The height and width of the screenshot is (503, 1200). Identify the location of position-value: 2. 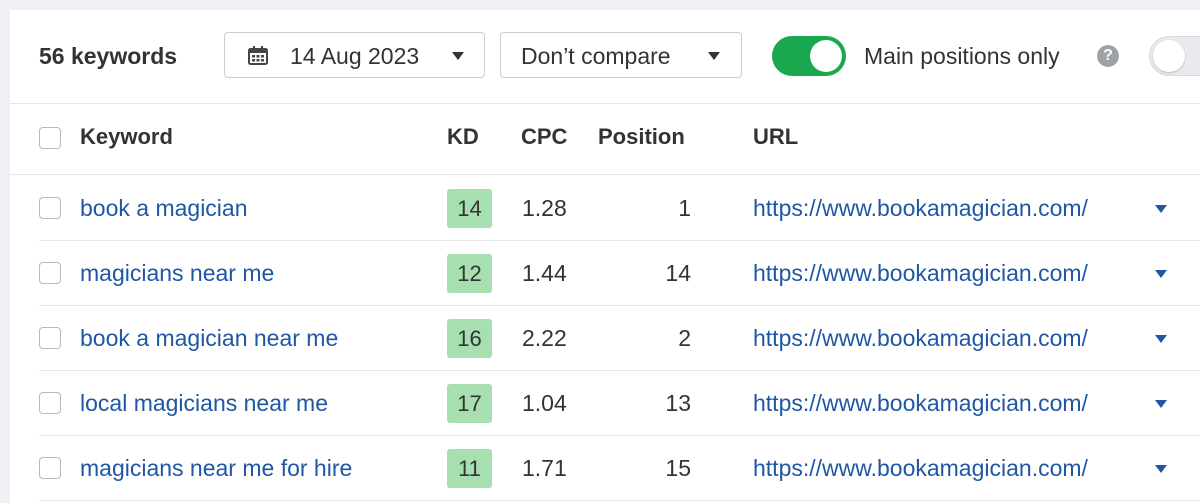
(684, 338).